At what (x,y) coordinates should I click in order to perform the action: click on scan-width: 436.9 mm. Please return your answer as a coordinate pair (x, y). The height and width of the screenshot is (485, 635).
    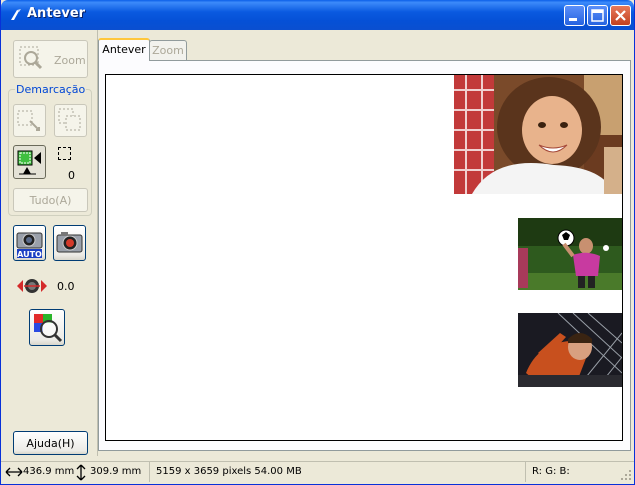
    Looking at the image, I should click on (49, 471).